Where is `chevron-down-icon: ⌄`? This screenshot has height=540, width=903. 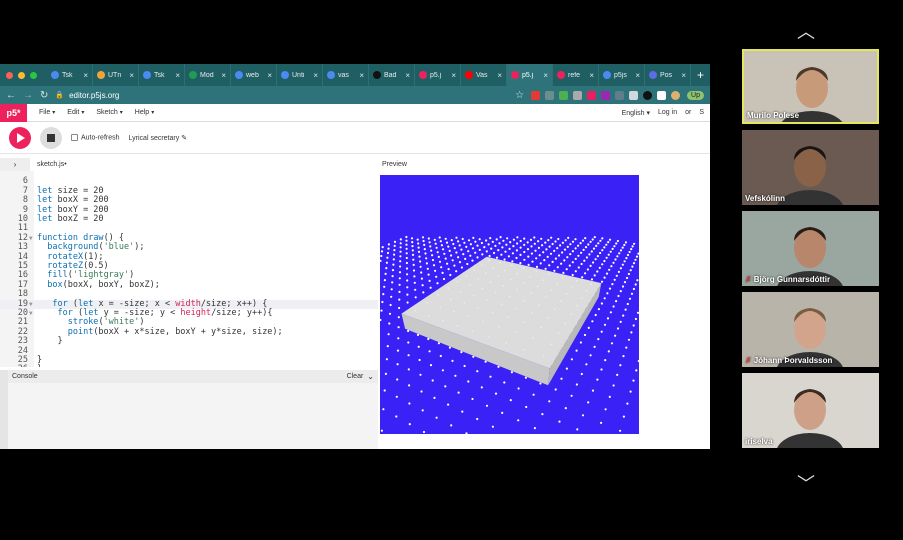 chevron-down-icon: ⌄ is located at coordinates (370, 376).